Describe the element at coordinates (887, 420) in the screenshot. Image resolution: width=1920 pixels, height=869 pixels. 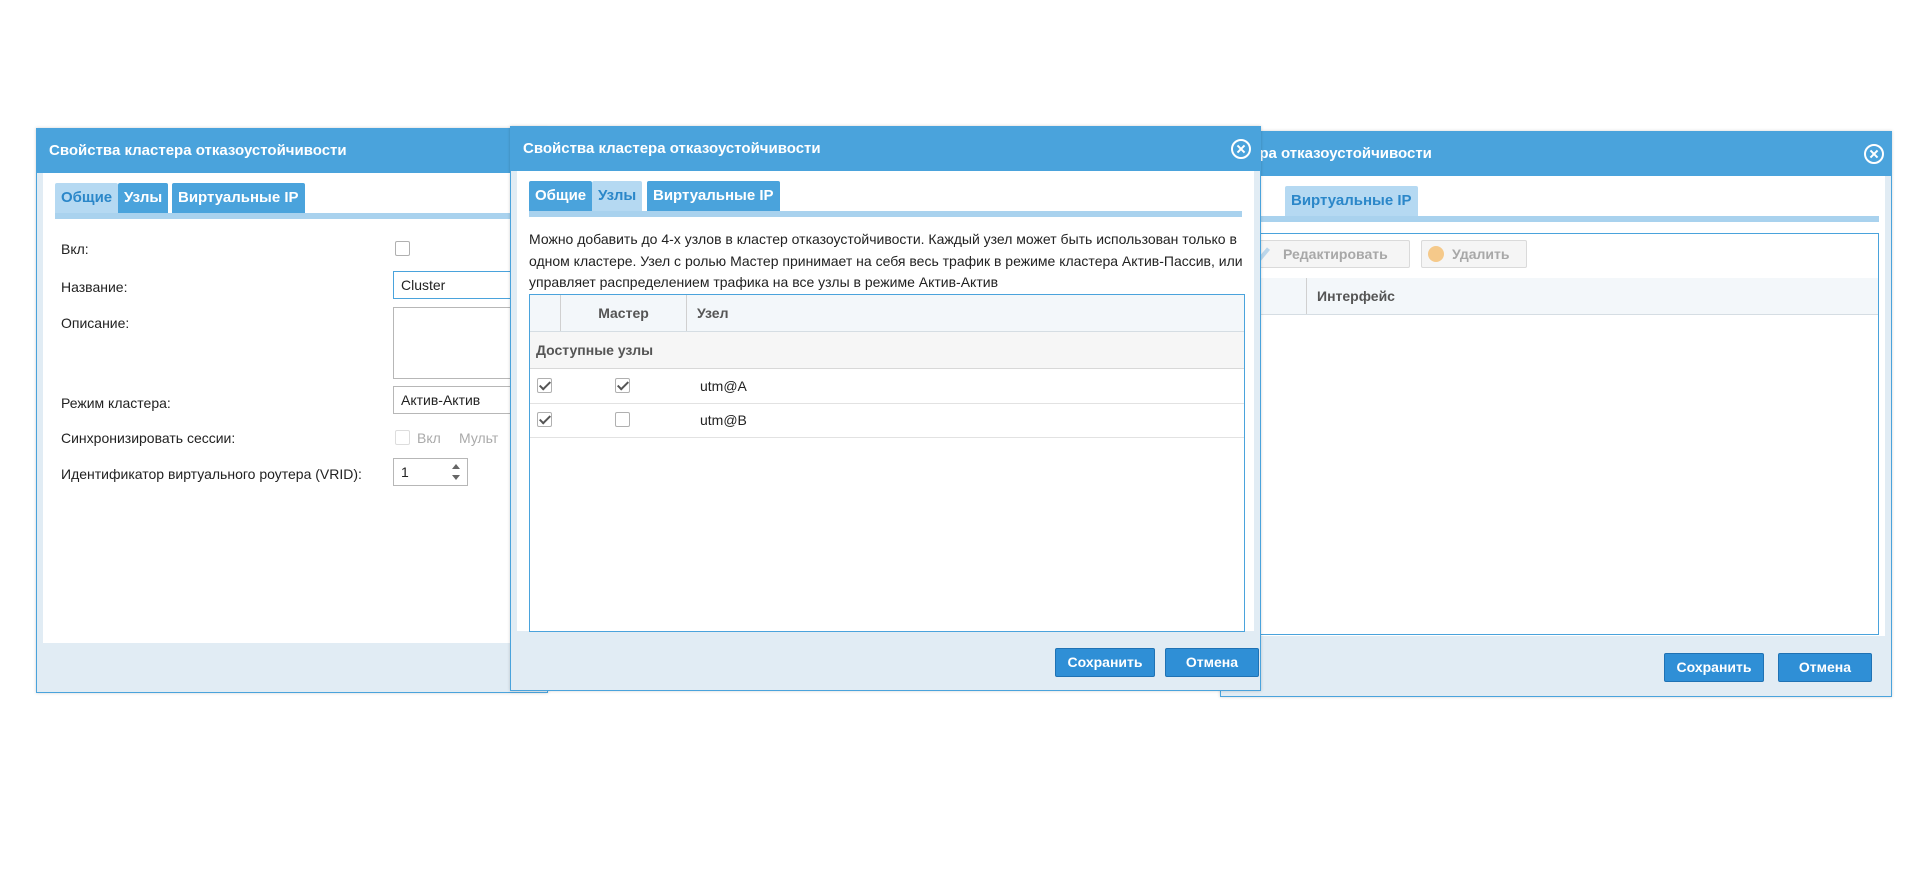
I see `table-row: utm@B` at that location.